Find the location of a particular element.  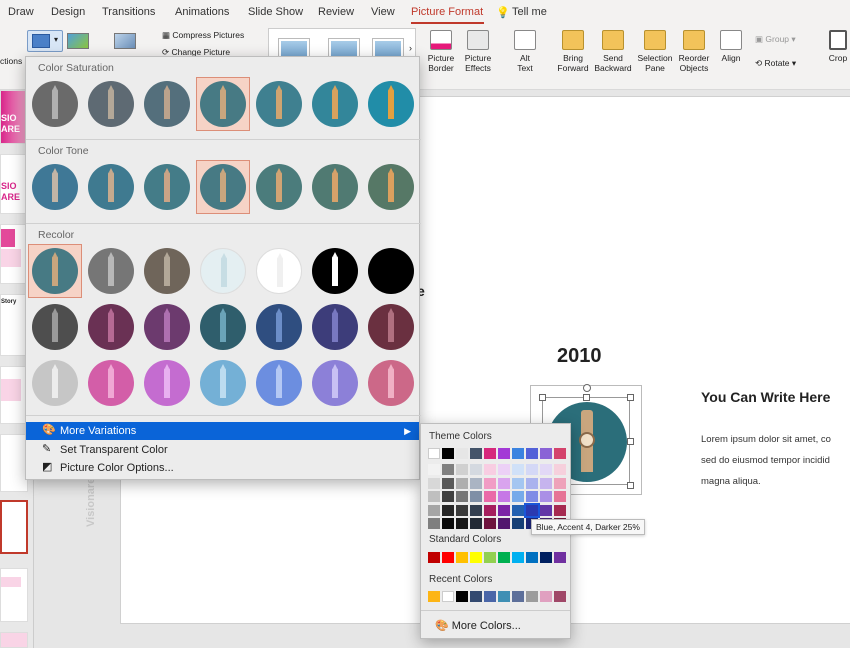

reorder-objects-button: Reorder Objects is located at coordinates (694, 51).